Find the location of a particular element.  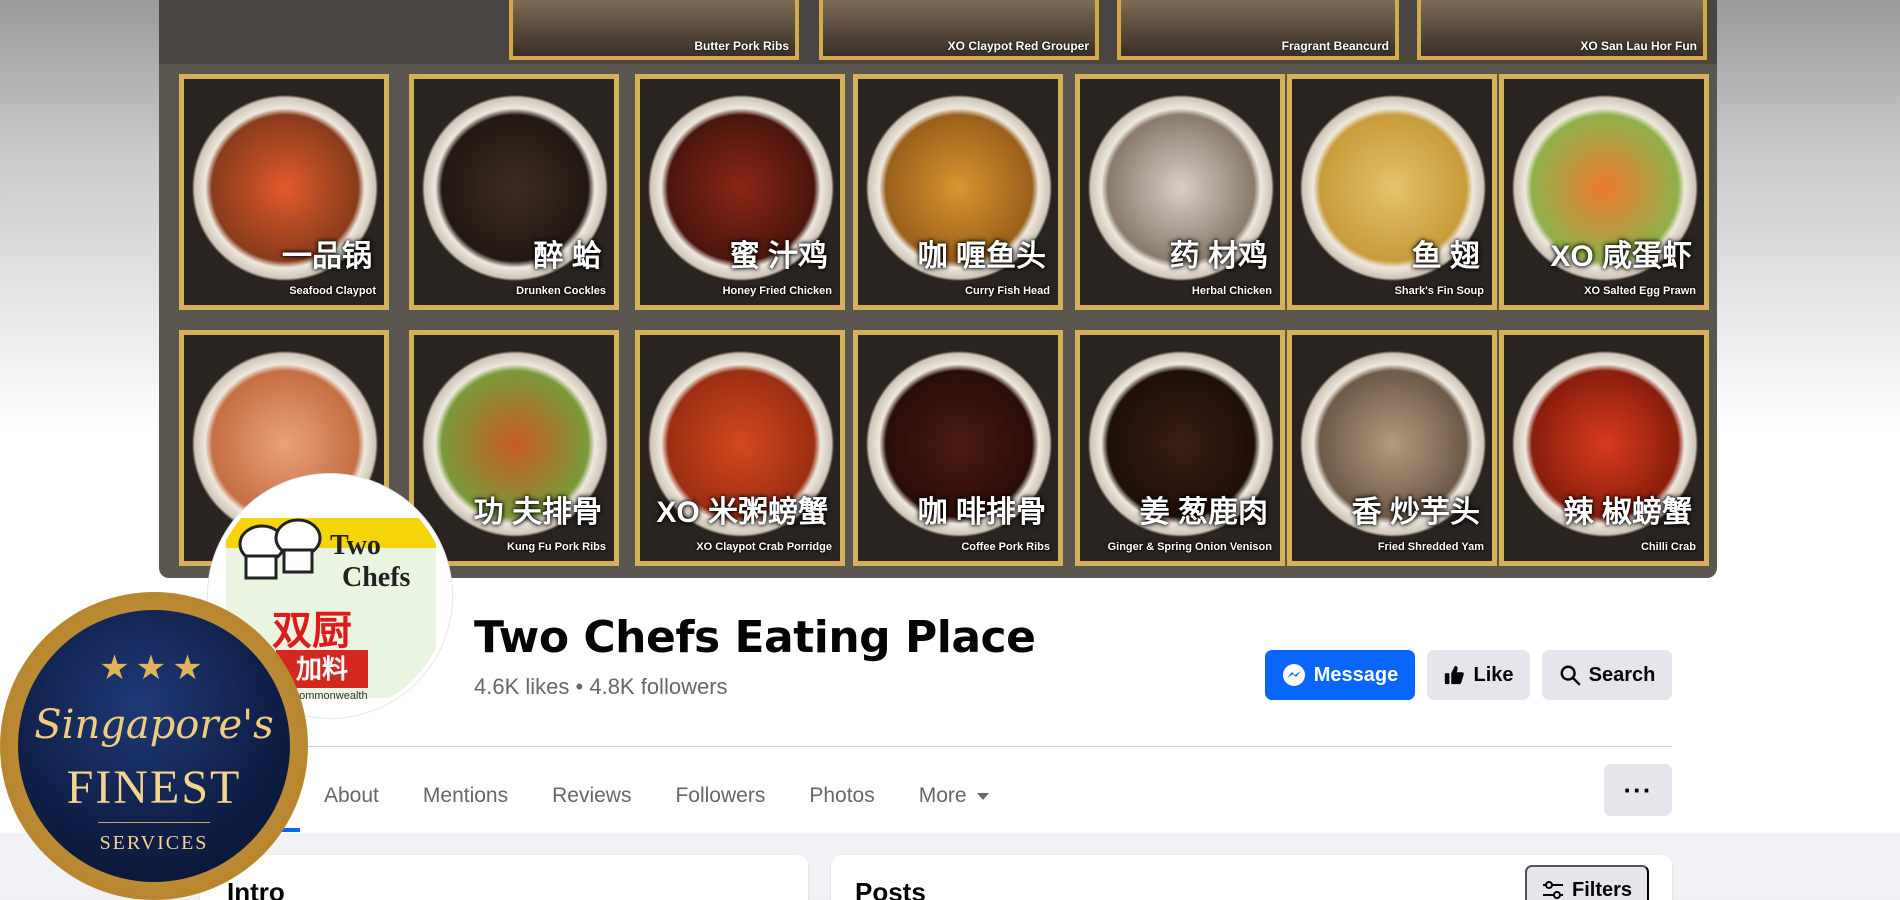

dish-tile: 一品锅 Seafood Claypot is located at coordinates (284, 192).